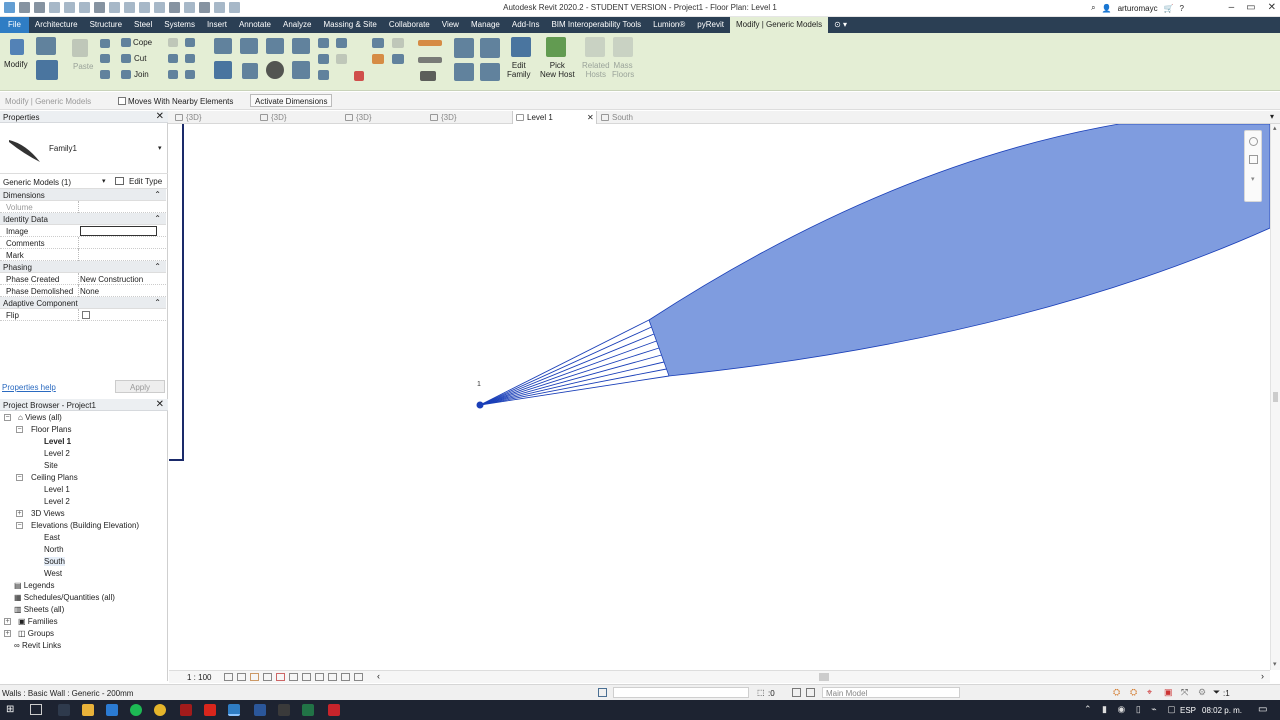  Describe the element at coordinates (345, 677) in the screenshot. I see `worksharing-display-icon` at that location.